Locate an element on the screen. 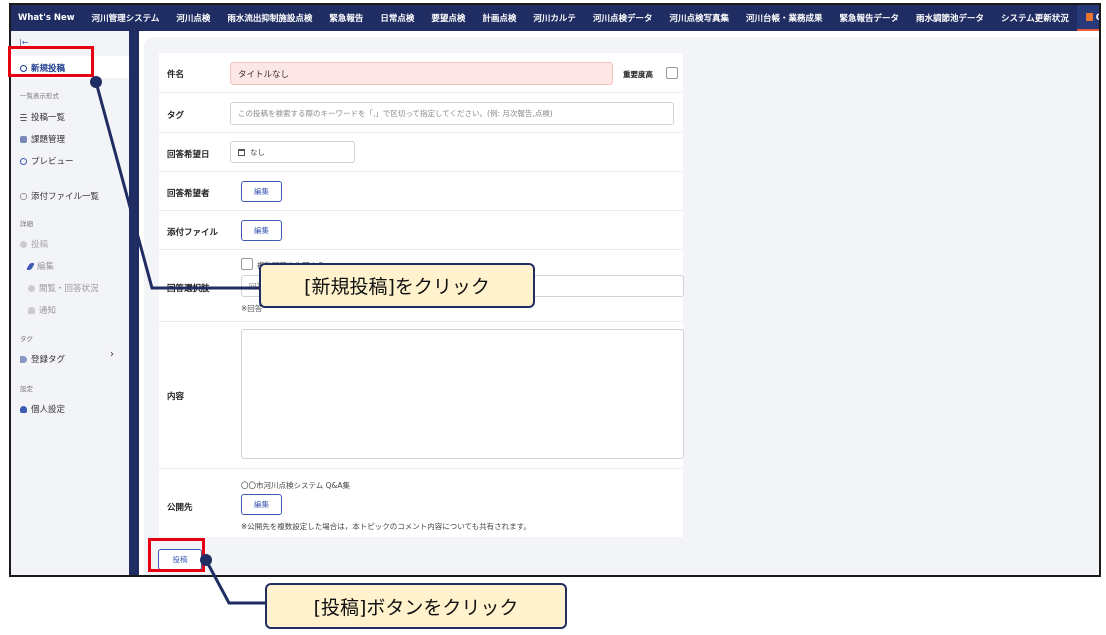 The image size is (1106, 635). sidebar-item-label: 投稿 is located at coordinates (40, 245).